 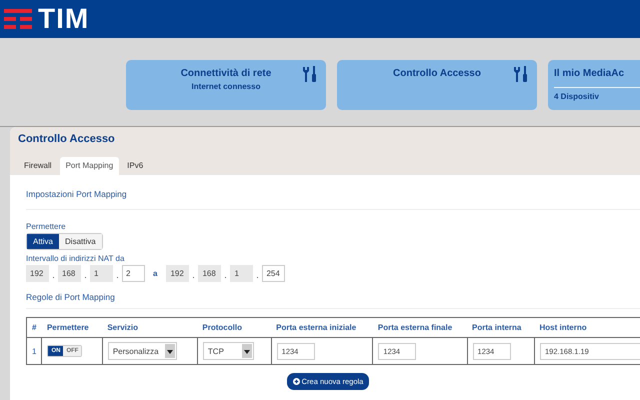 What do you see at coordinates (72, 328) in the screenshot?
I see `column-header: Permettere` at bounding box center [72, 328].